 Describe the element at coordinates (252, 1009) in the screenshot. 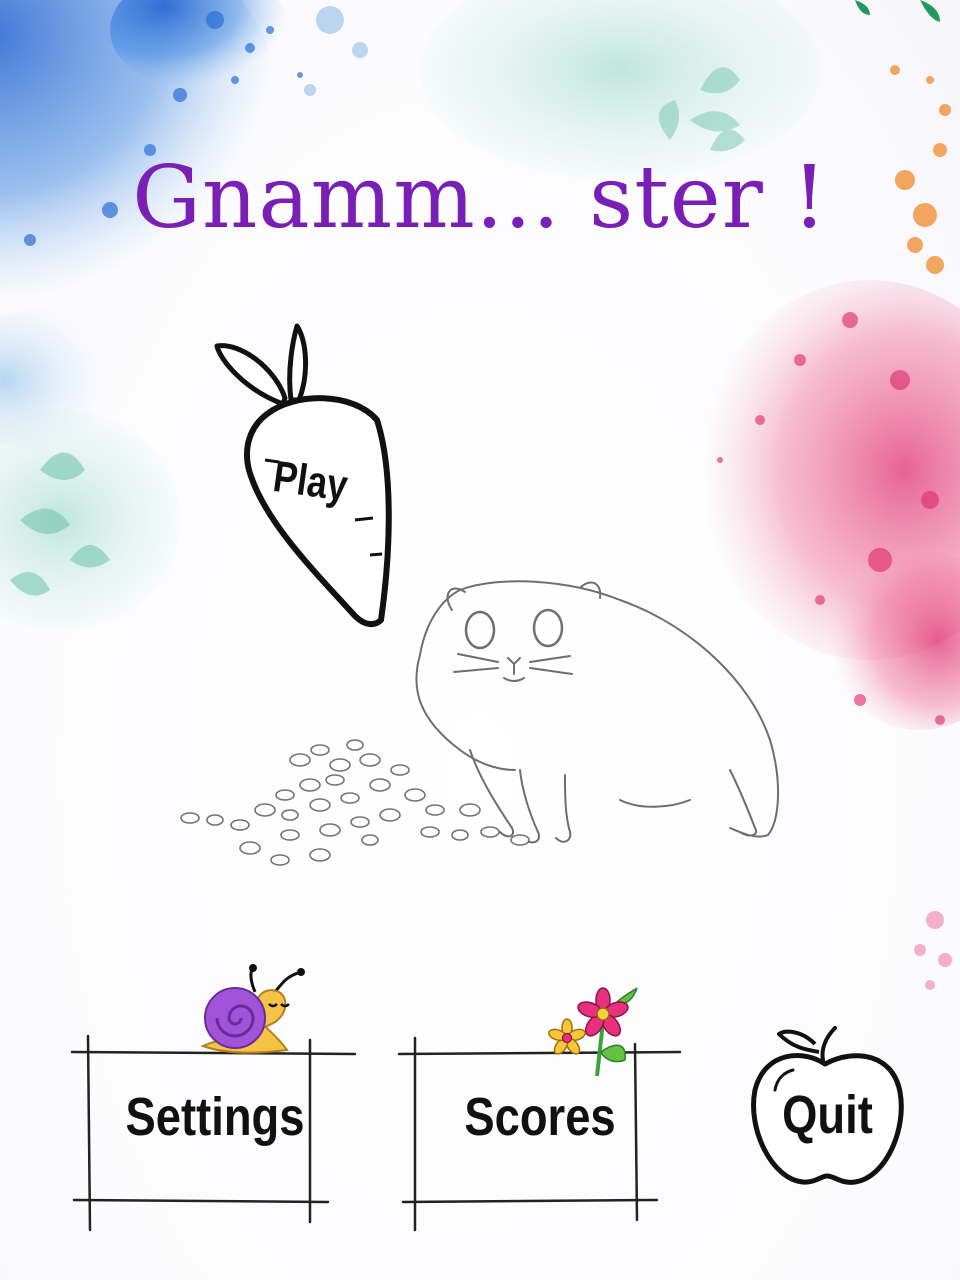

I see `snail-icon` at that location.